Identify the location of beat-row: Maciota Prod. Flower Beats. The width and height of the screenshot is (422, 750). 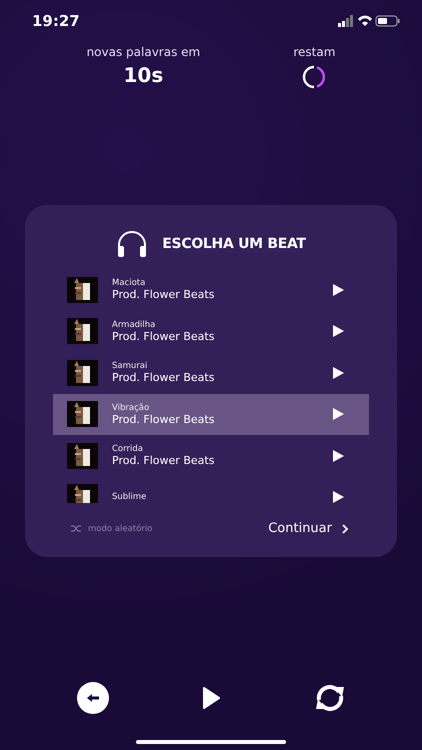
(211, 289).